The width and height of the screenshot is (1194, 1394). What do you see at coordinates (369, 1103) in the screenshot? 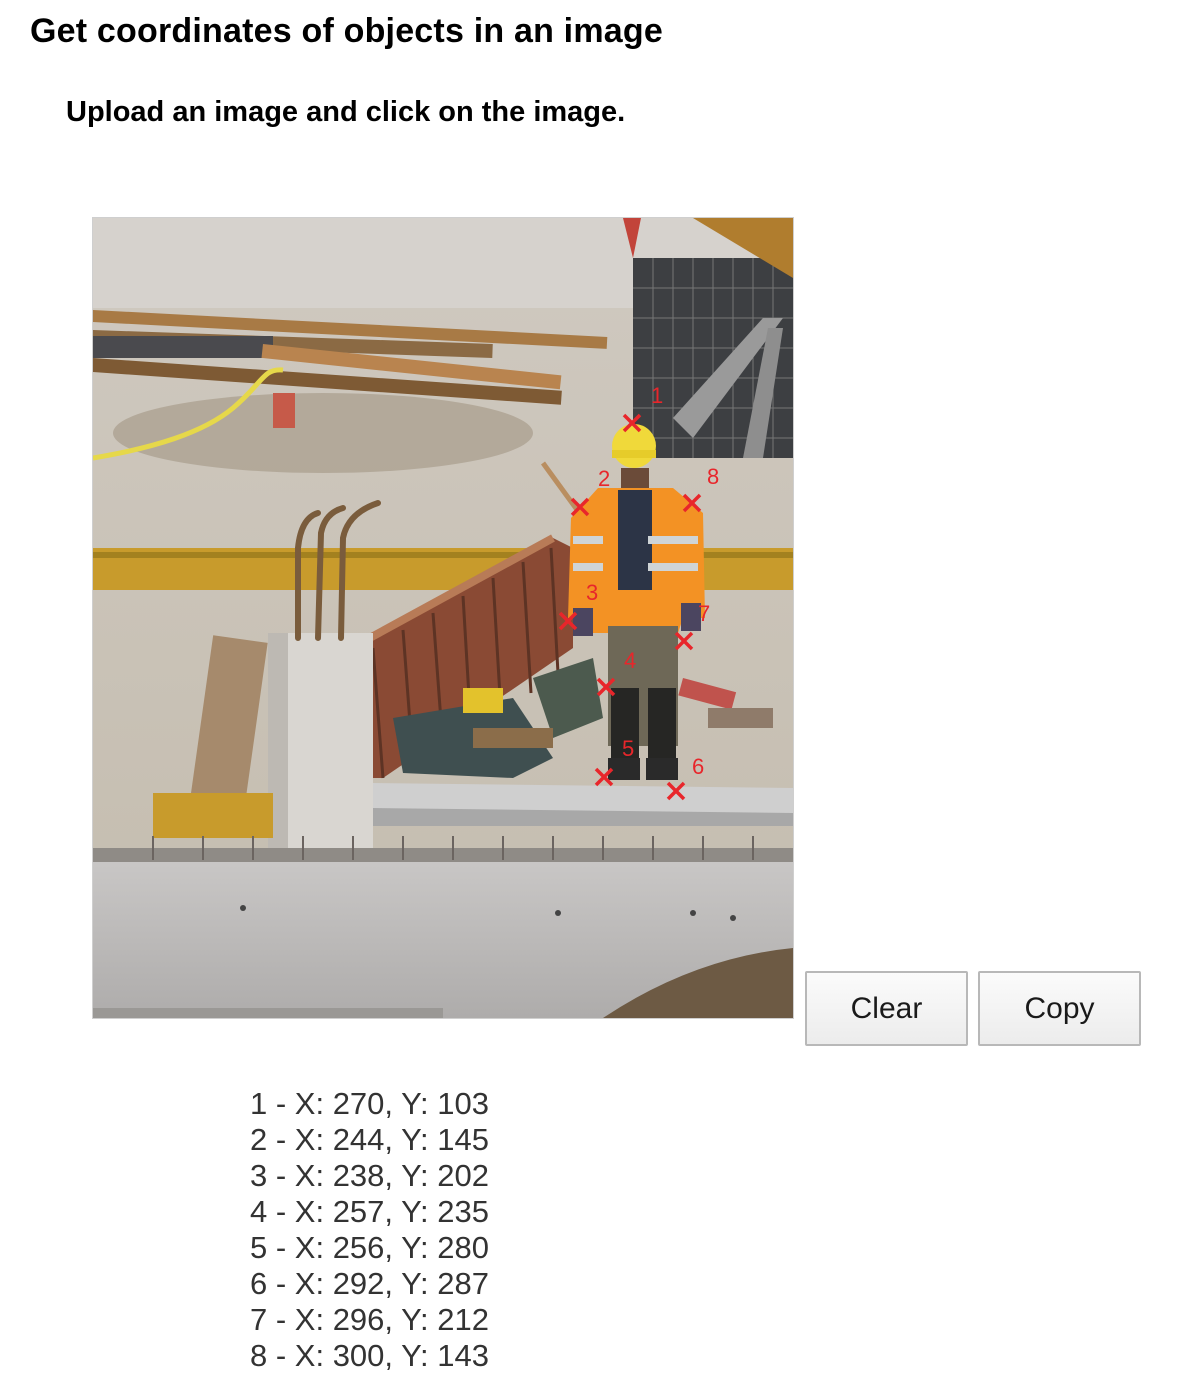
I see `coordinate-entry: 1 - X: 270, Y: 103` at bounding box center [369, 1103].